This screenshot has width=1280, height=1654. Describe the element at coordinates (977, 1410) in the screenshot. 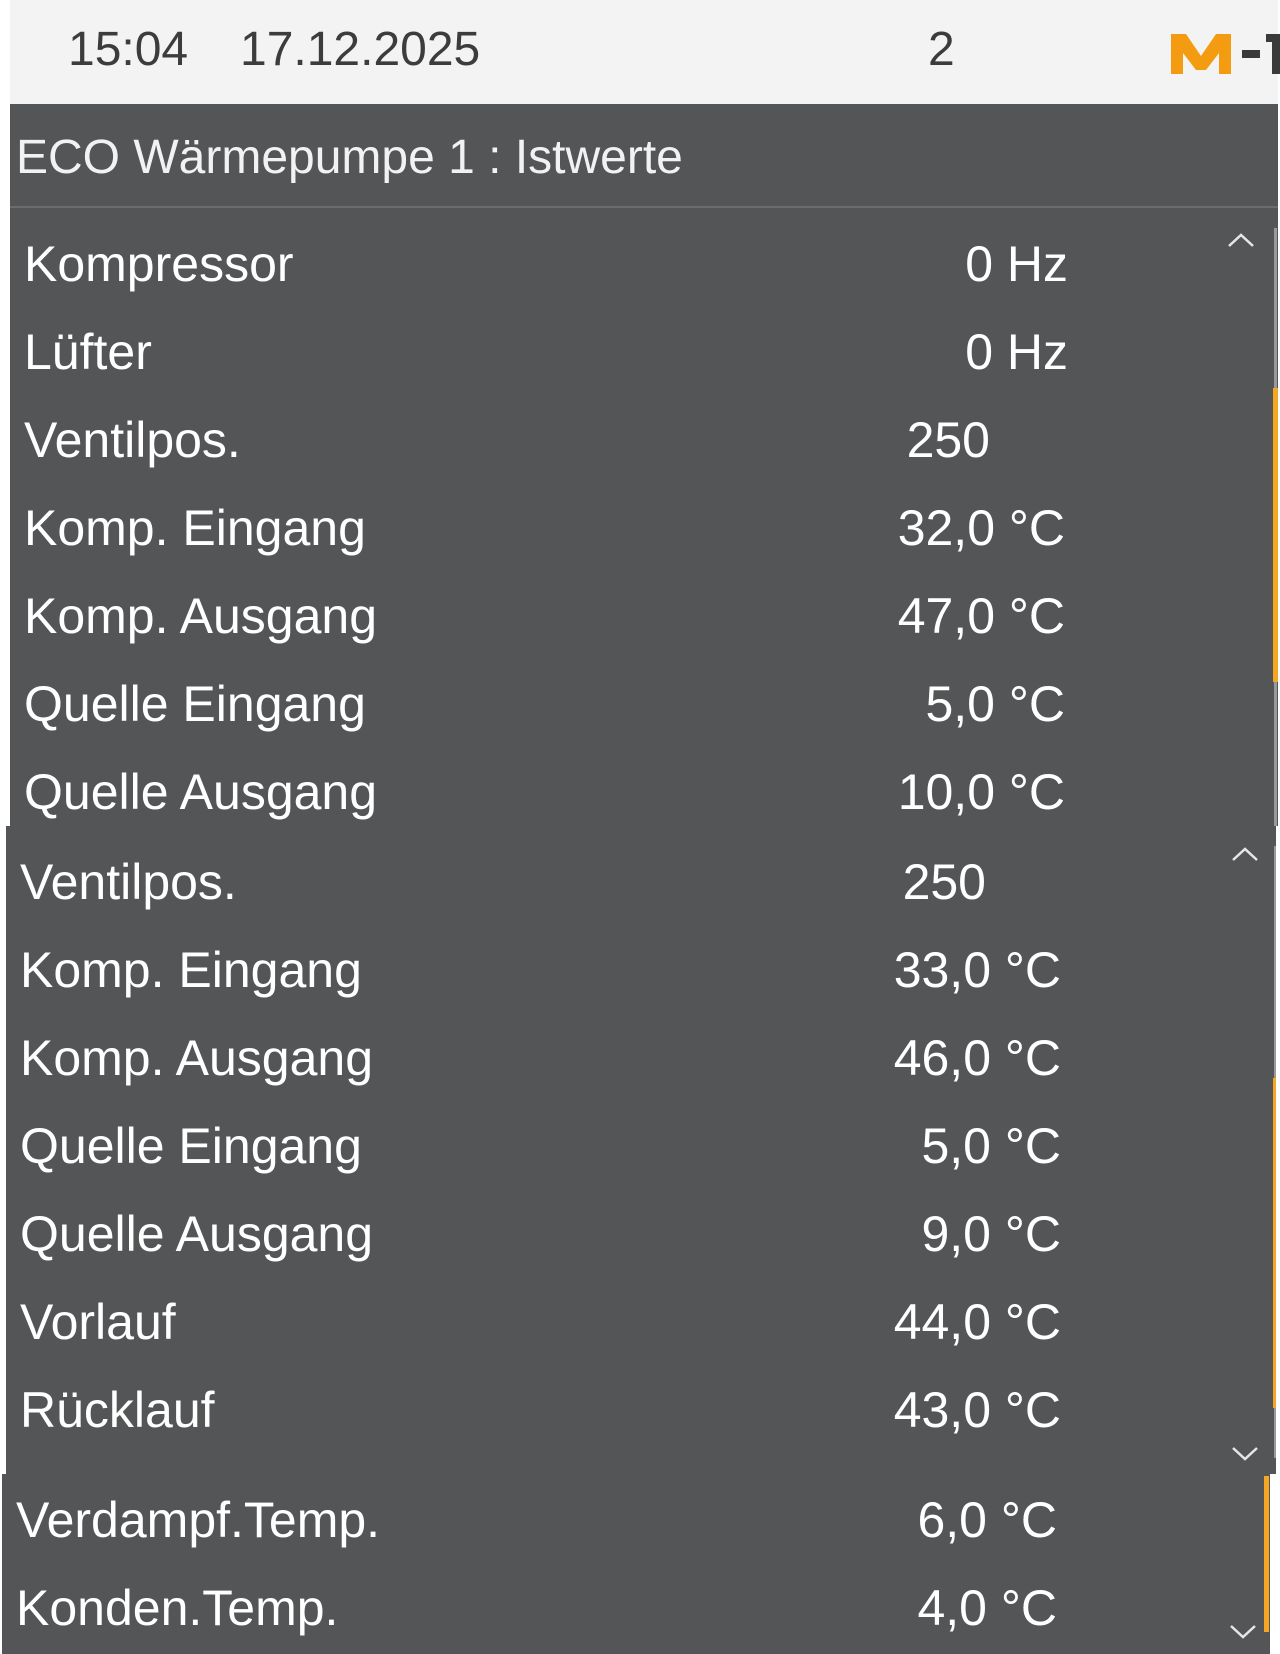

I see `row-value: 43,0 °C` at that location.